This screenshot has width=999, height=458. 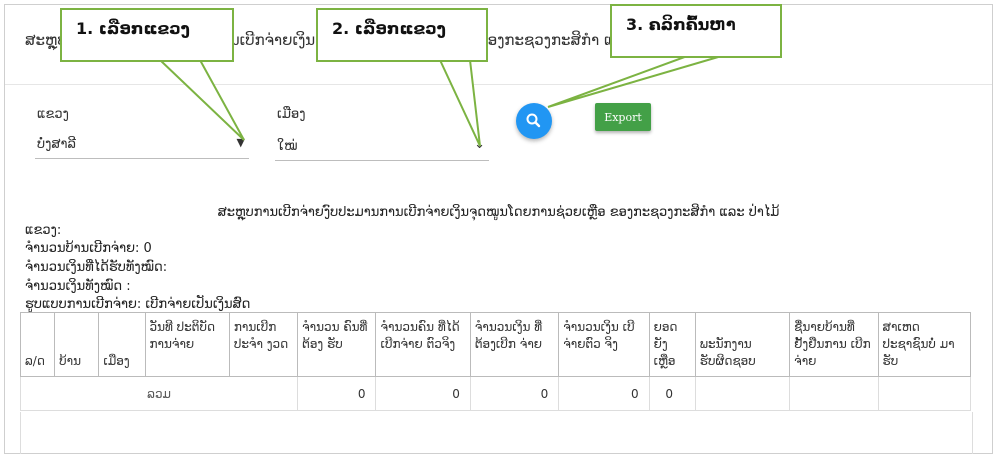 I want to click on callout-step-1: 1. ເລືອກແຂວງ, so click(x=147, y=35).